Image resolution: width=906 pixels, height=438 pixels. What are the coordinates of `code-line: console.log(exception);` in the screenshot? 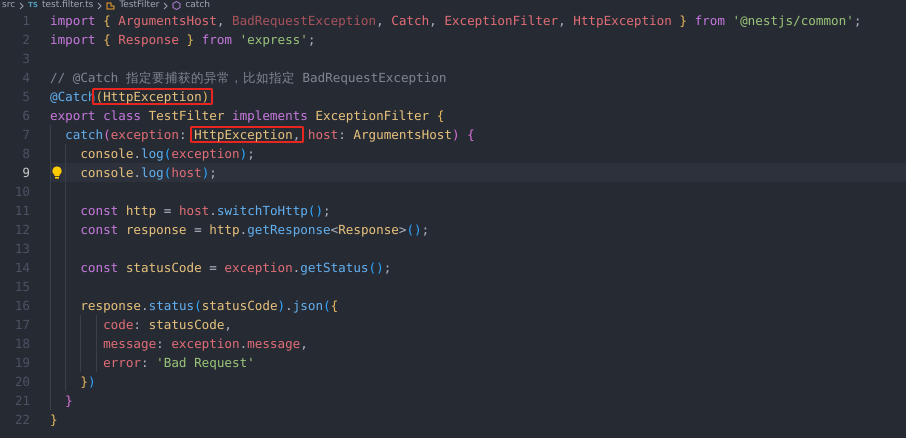 It's located at (167, 154).